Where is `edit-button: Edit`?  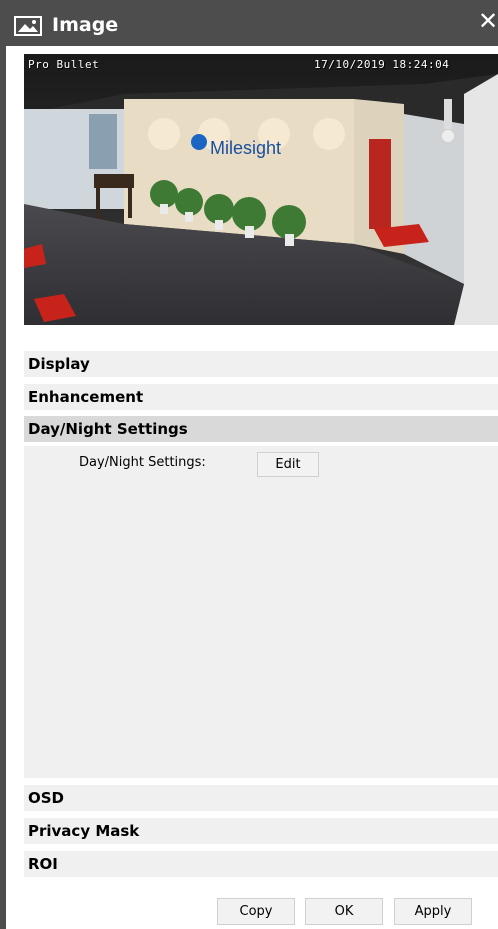
edit-button: Edit is located at coordinates (288, 464).